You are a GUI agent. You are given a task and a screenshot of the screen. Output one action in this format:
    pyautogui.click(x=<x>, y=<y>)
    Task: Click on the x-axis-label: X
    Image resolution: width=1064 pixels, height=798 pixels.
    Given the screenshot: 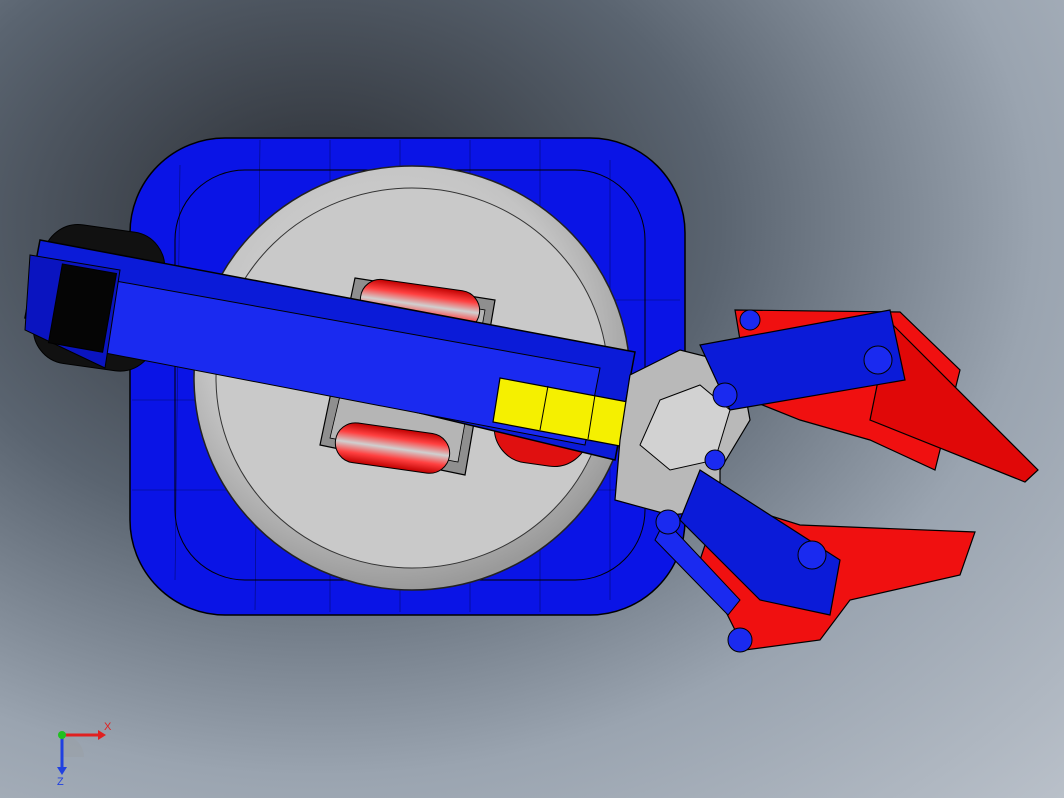 What is the action you would take?
    pyautogui.click(x=108, y=727)
    